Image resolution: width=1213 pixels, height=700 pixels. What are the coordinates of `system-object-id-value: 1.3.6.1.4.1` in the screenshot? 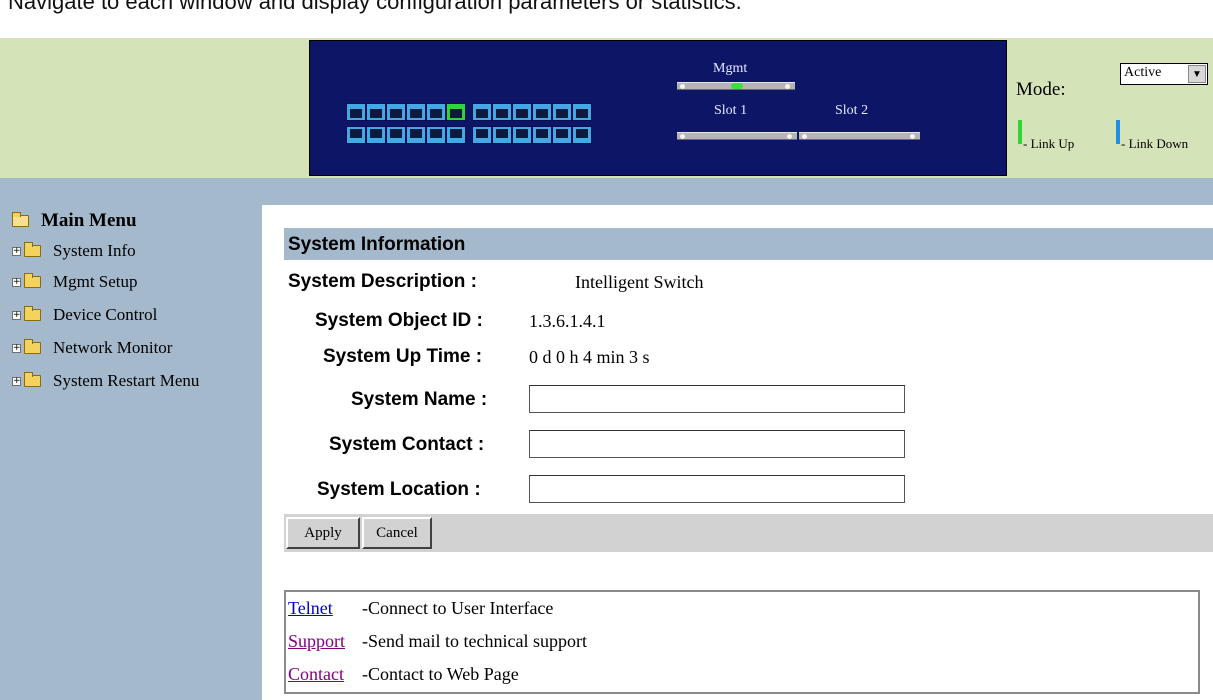 It's located at (567, 321).